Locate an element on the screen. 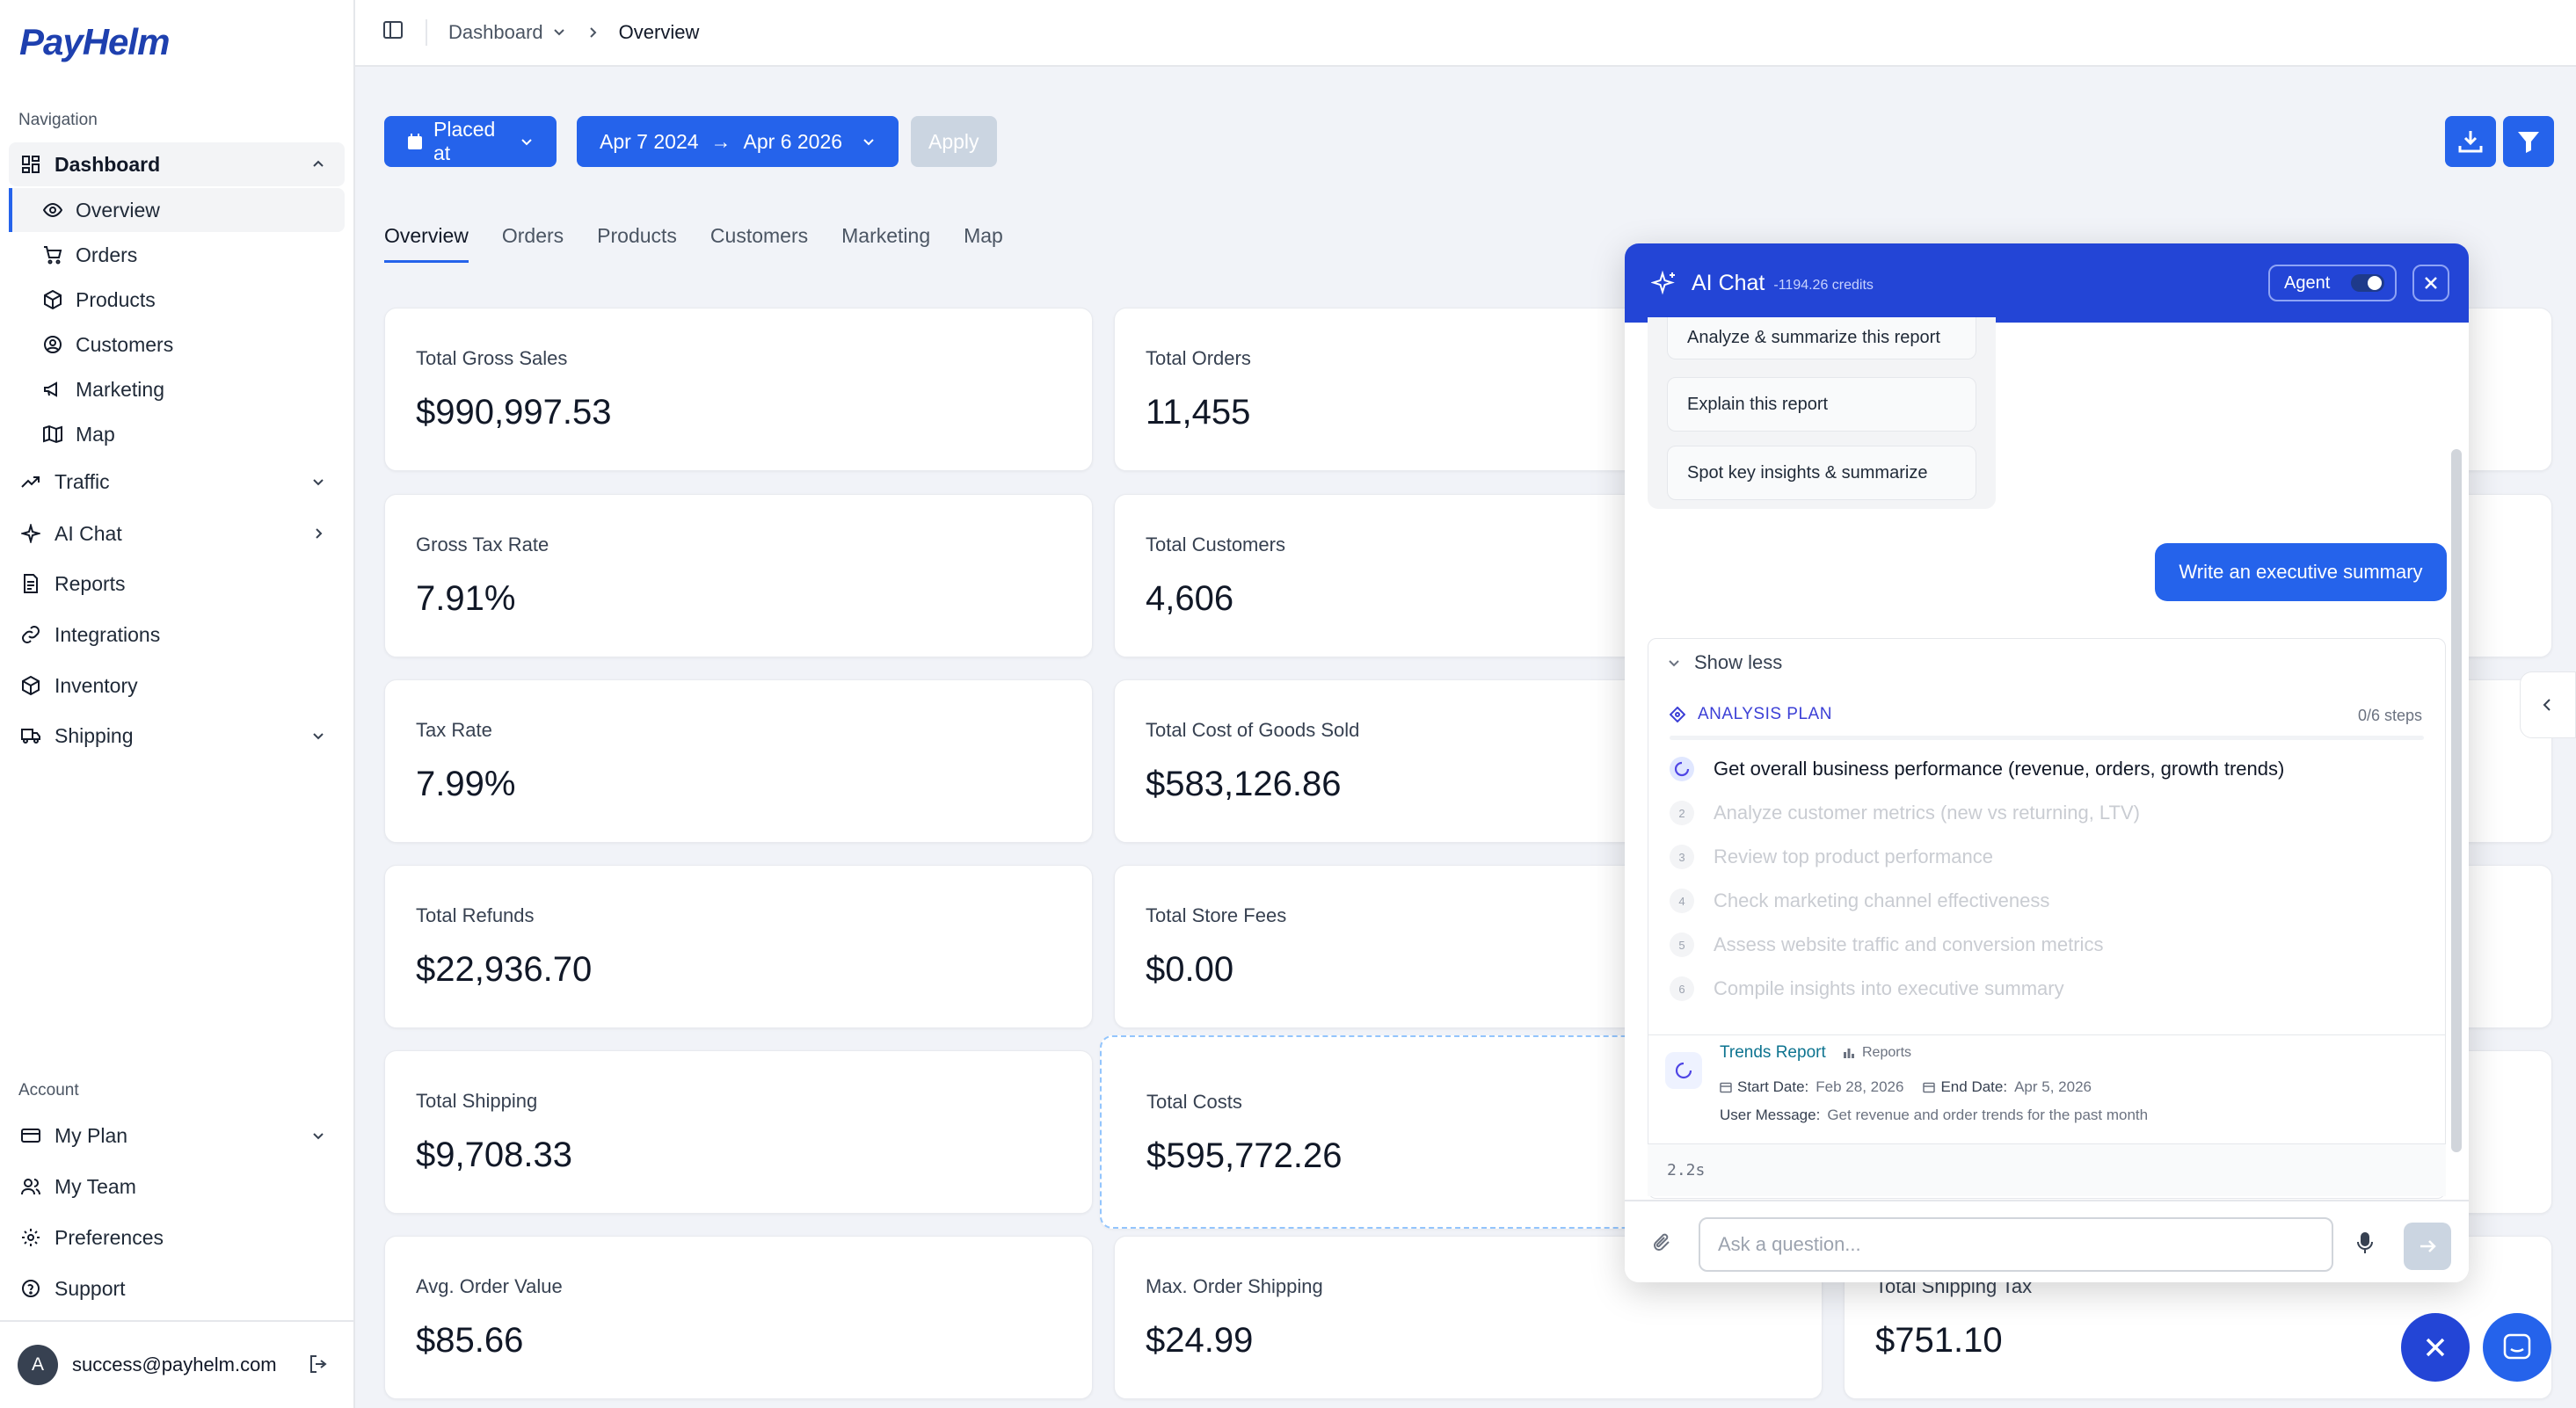 The image size is (2576, 1408). metric-card: Total Shipping $9,708.33 is located at coordinates (738, 1132).